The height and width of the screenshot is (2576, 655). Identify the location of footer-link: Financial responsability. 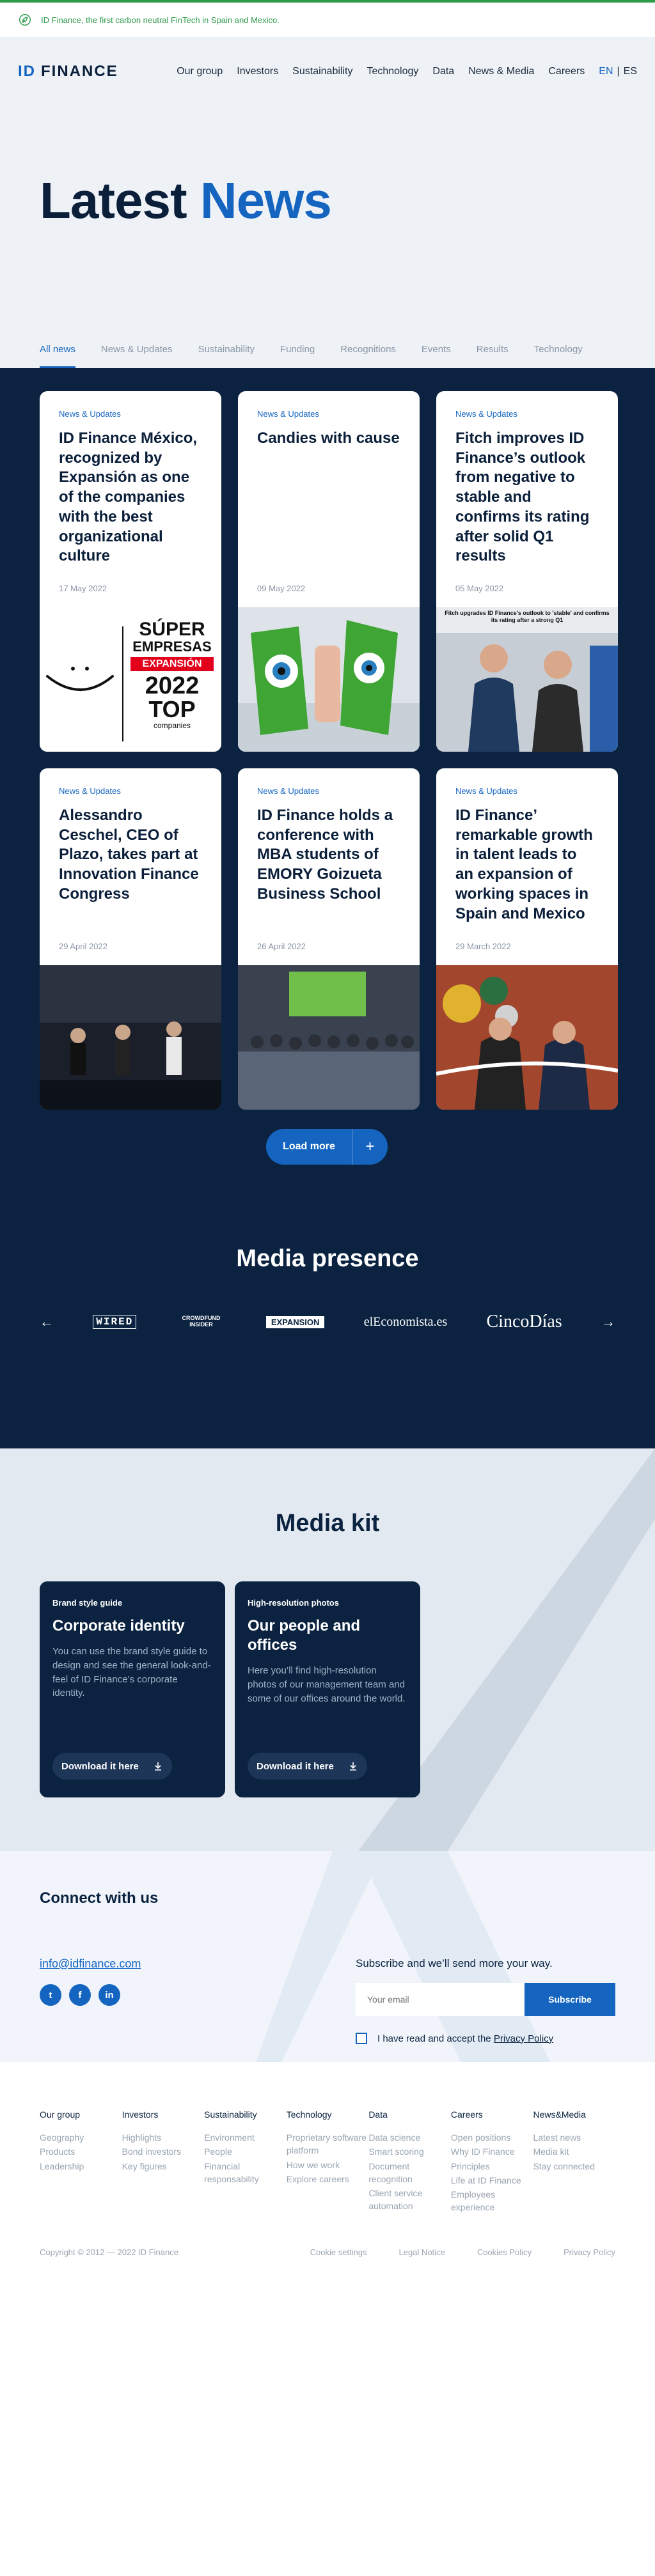
(245, 2173).